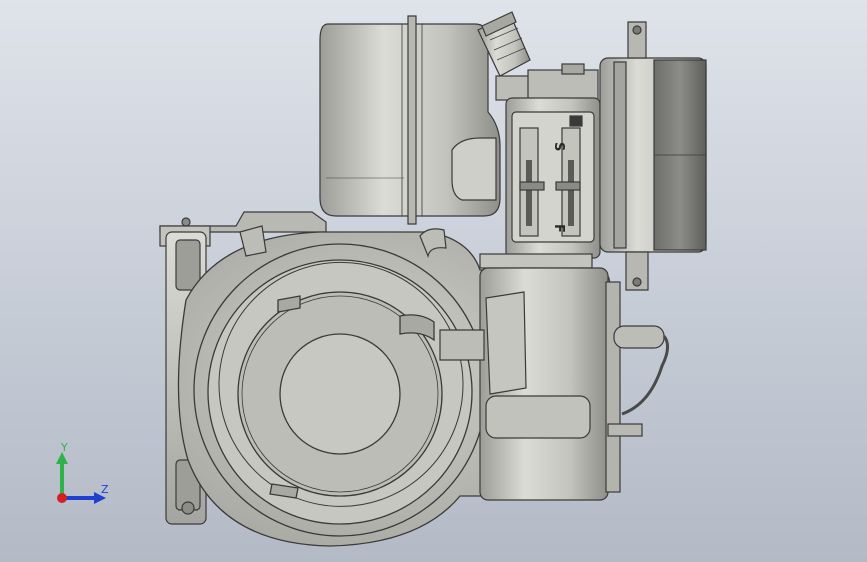 Image resolution: width=867 pixels, height=562 pixels. I want to click on air-filter-box, so click(653, 156).